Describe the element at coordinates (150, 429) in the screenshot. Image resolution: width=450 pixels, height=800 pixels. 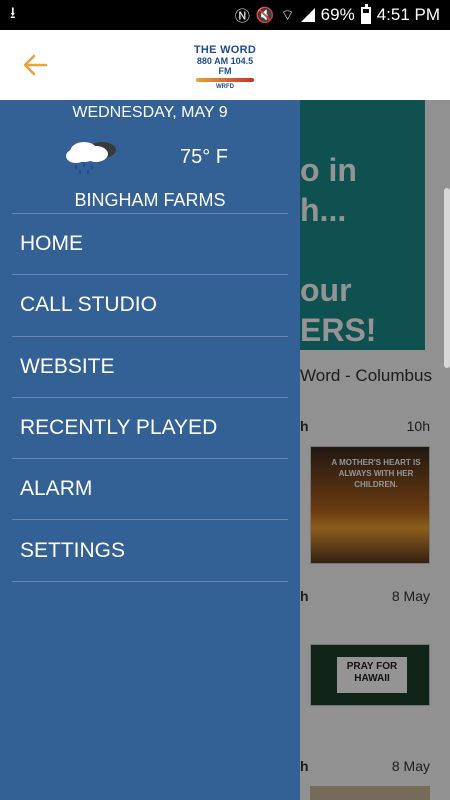
I see `menu-item-recently-played: RECENTLY PLAYED` at that location.